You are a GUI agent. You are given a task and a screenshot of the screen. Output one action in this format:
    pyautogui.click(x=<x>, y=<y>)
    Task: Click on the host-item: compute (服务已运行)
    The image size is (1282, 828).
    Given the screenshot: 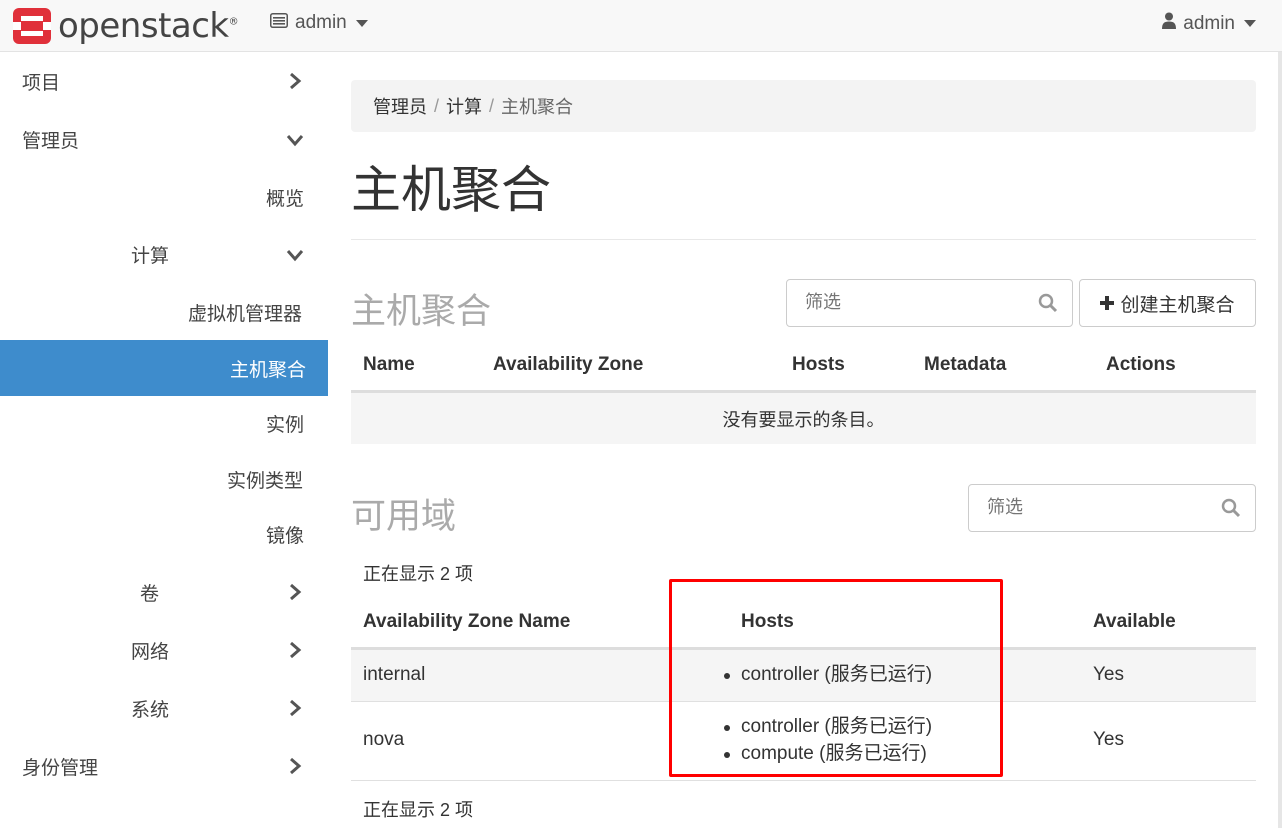 What is the action you would take?
    pyautogui.click(x=826, y=753)
    